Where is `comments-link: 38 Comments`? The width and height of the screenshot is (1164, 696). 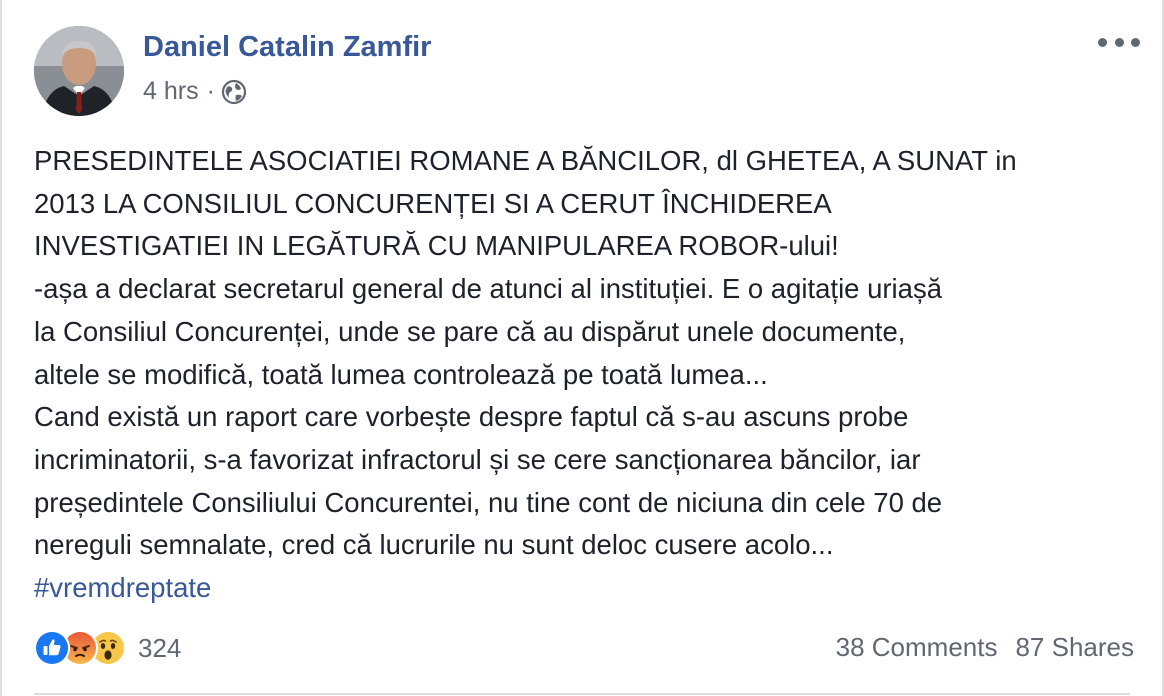 comments-link: 38 Comments is located at coordinates (917, 647).